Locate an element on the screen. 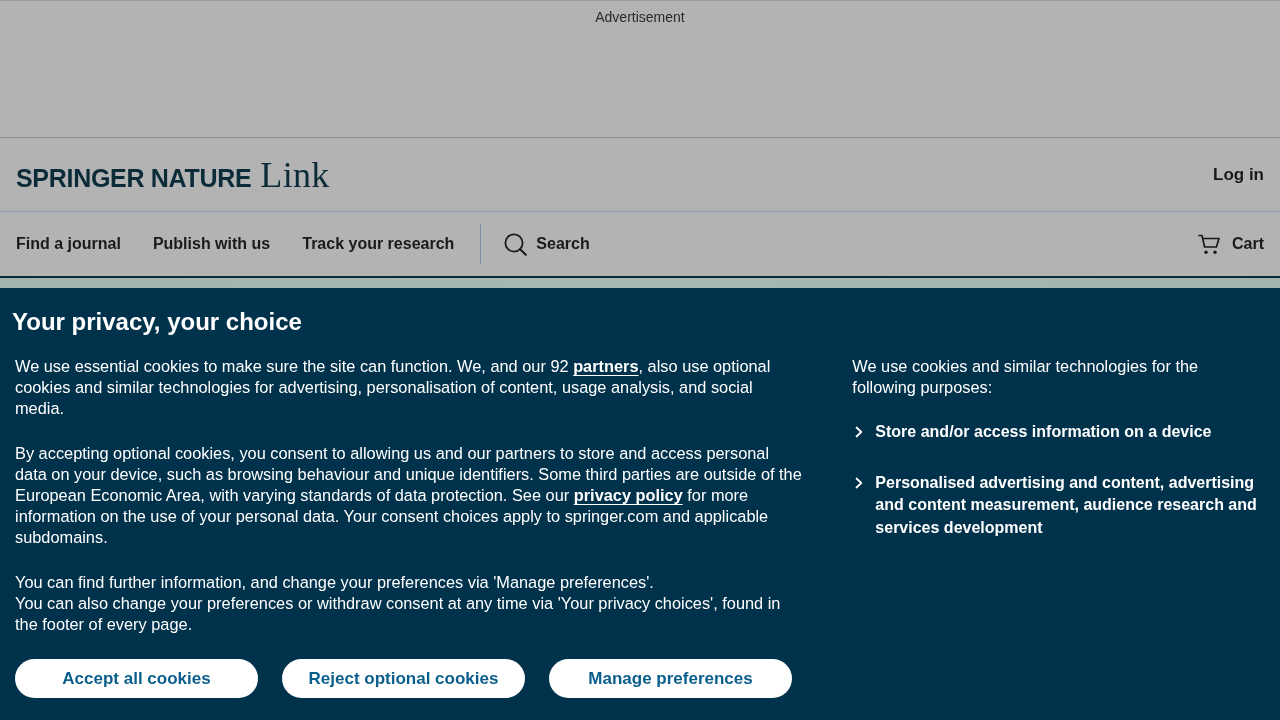  cart-link: Cart is located at coordinates (1231, 244).